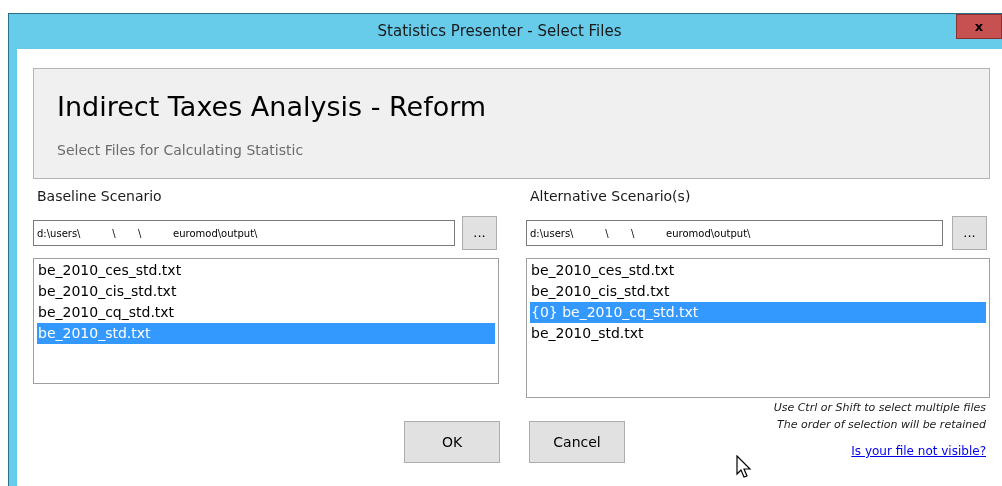  Describe the element at coordinates (181, 150) in the screenshot. I see `header-subtitle: Select Files for Calculating Statistic` at that location.